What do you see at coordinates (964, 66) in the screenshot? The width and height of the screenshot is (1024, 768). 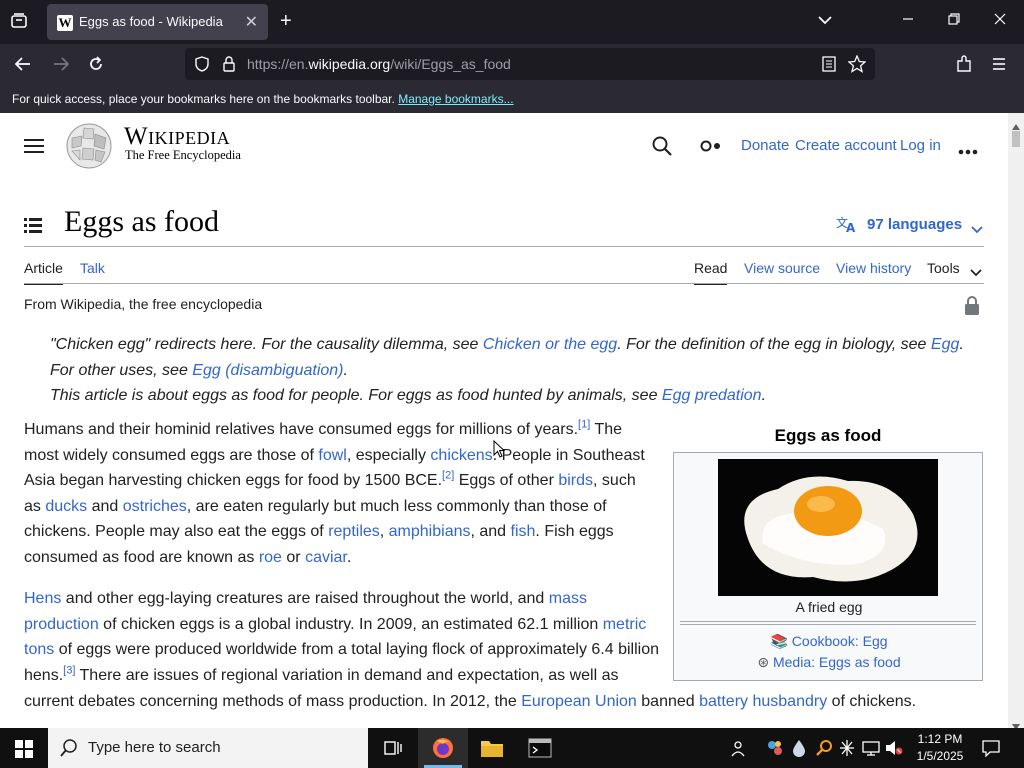 I see `extensions-icon` at bounding box center [964, 66].